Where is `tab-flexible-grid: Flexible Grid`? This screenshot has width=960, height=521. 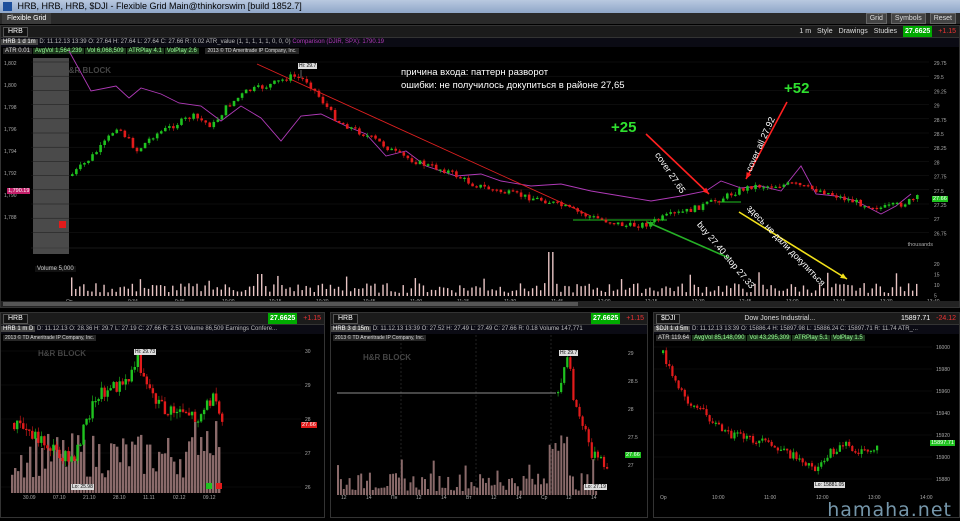
tab-flexible-grid: Flexible Grid is located at coordinates (27, 18).